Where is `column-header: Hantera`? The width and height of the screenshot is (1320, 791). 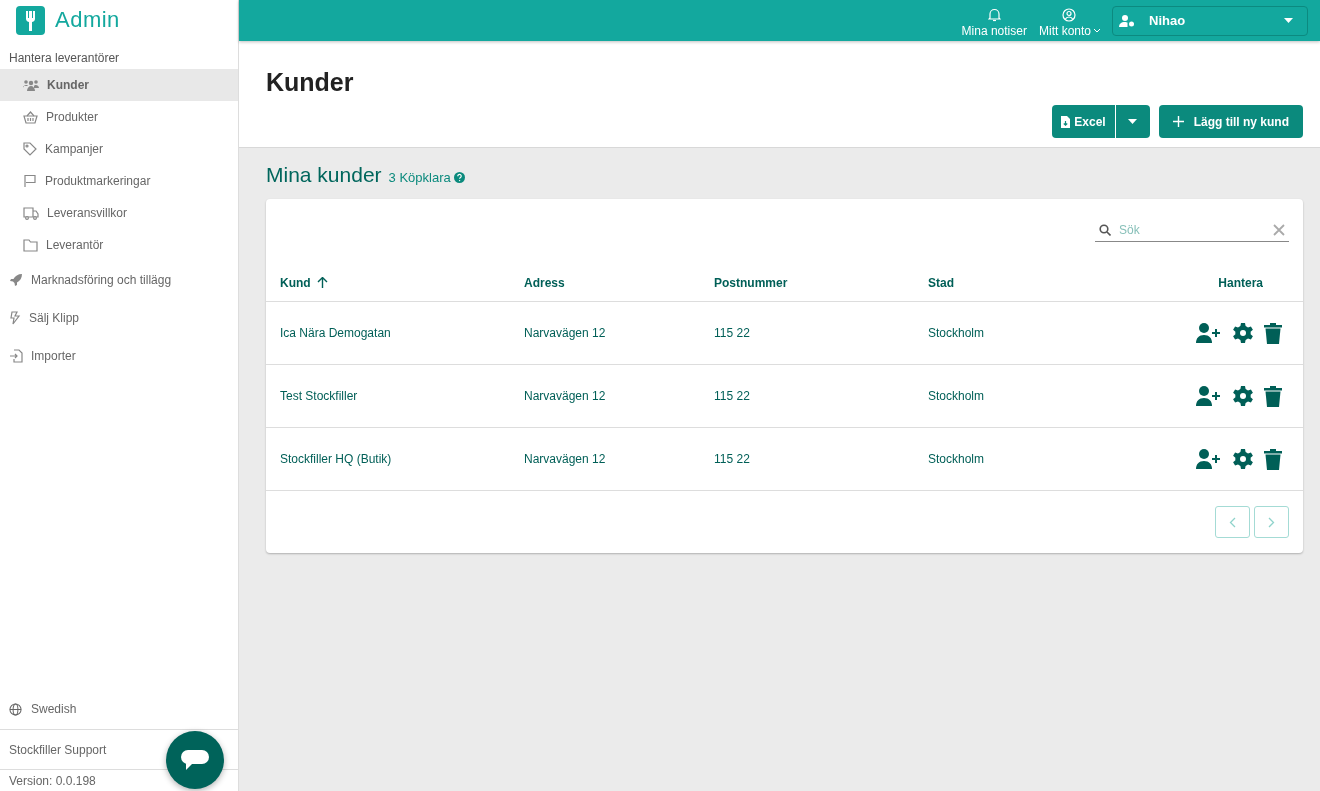 column-header: Hantera is located at coordinates (1205, 272).